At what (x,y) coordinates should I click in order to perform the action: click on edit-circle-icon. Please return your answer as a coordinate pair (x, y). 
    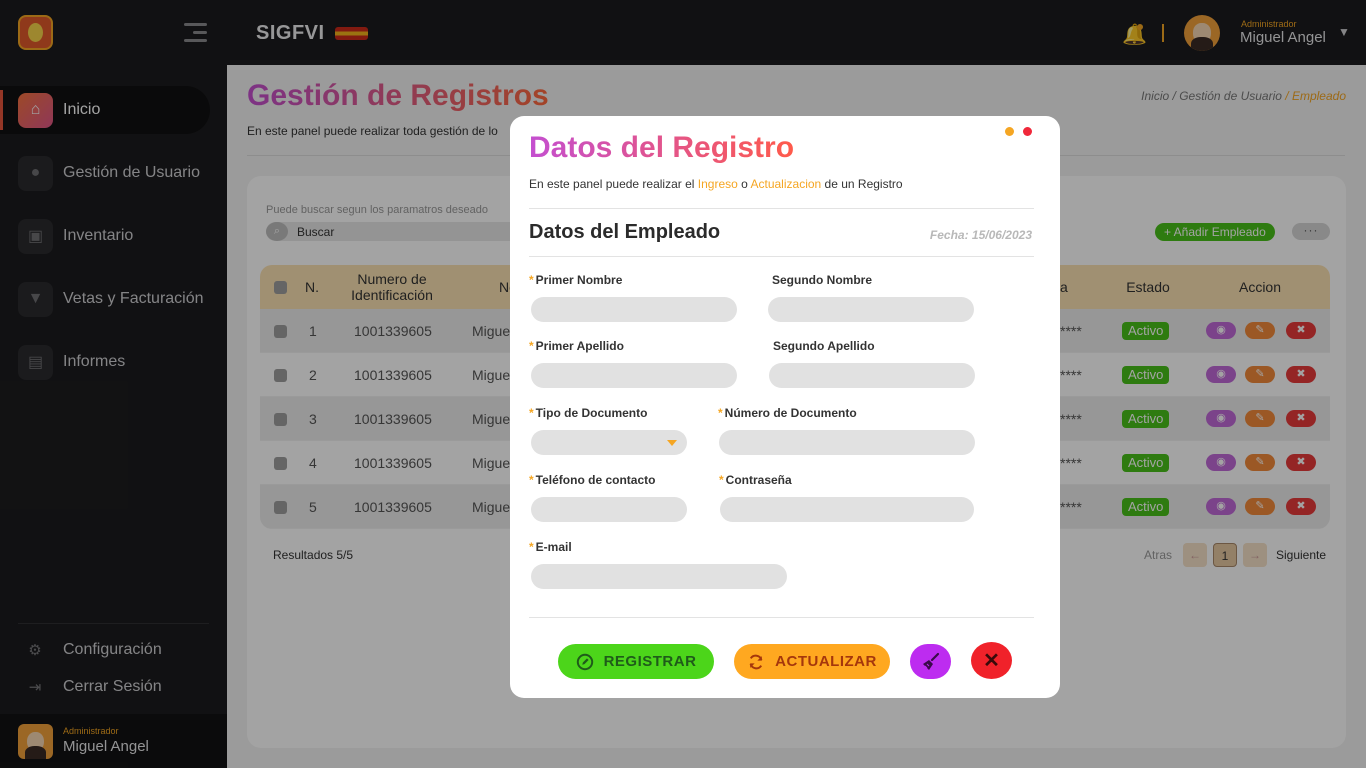
    Looking at the image, I should click on (584, 661).